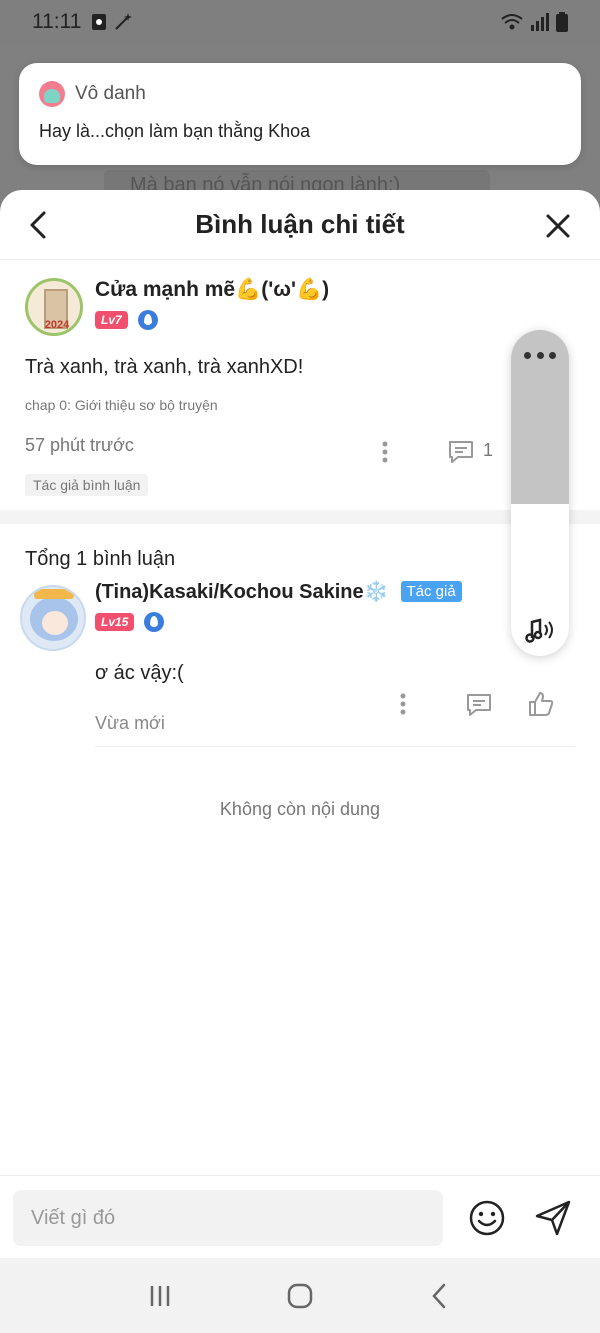  I want to click on verified-badge-icon, so click(147, 320).